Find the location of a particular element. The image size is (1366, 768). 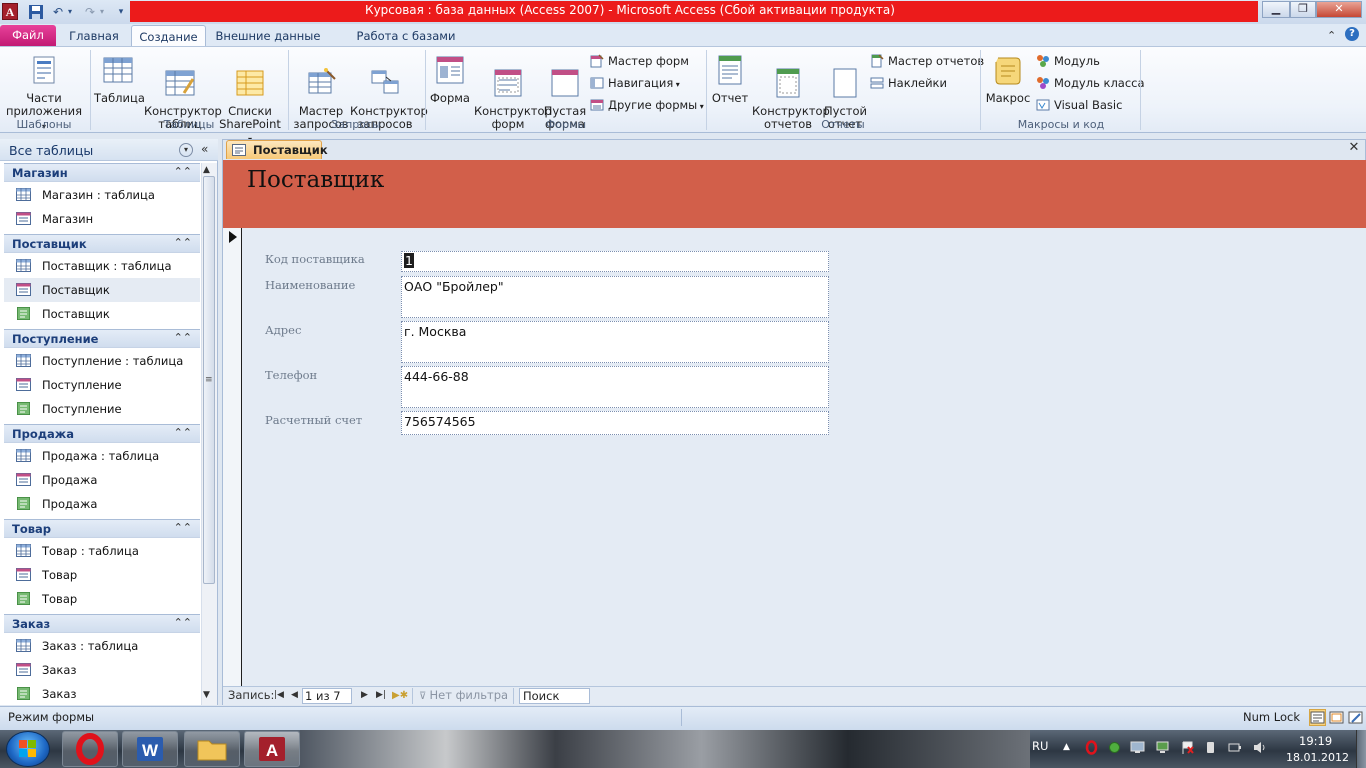

opera-tray-icon is located at coordinates (1091, 747).